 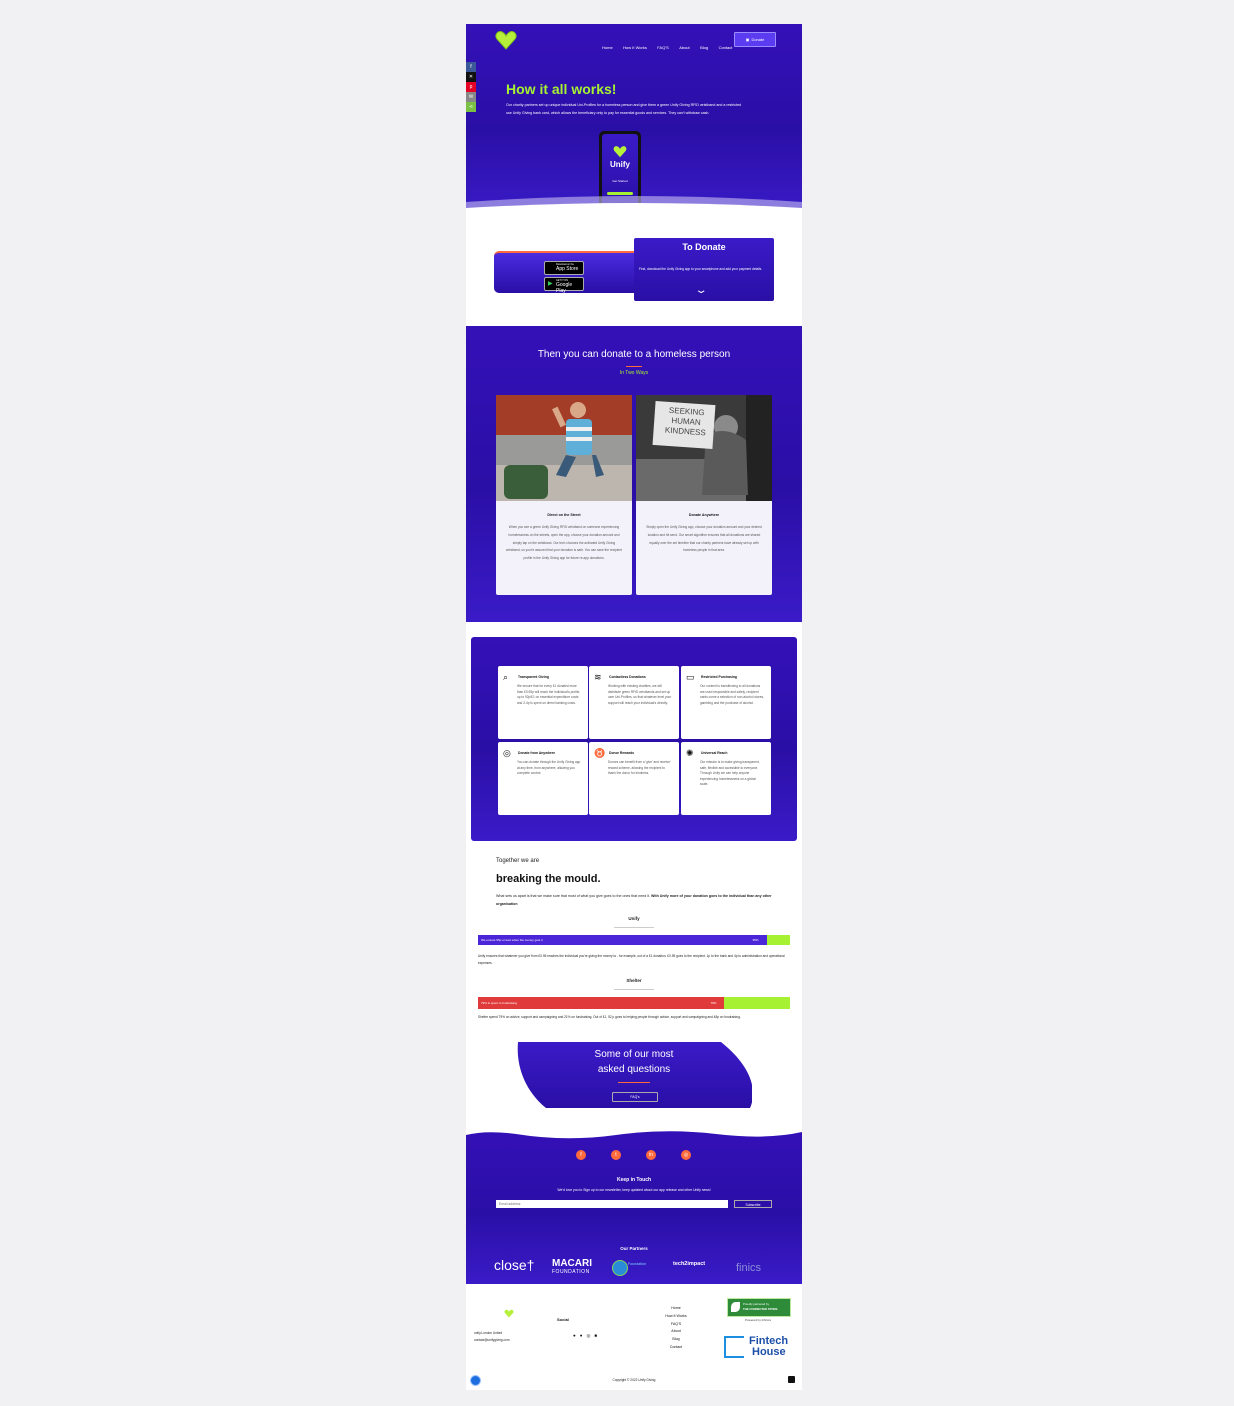 I want to click on partner-foundation-logo-icon, so click(x=620, y=1268).